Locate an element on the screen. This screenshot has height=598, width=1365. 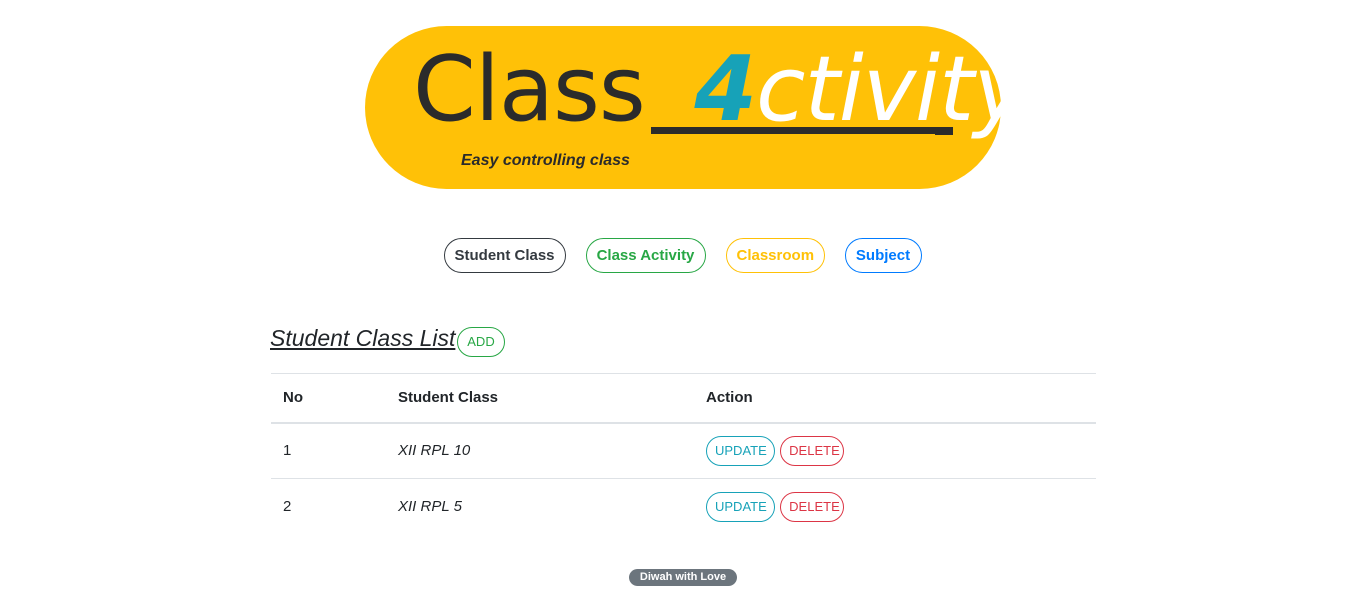
cell-student-class: XII RPL 10 is located at coordinates (434, 451).